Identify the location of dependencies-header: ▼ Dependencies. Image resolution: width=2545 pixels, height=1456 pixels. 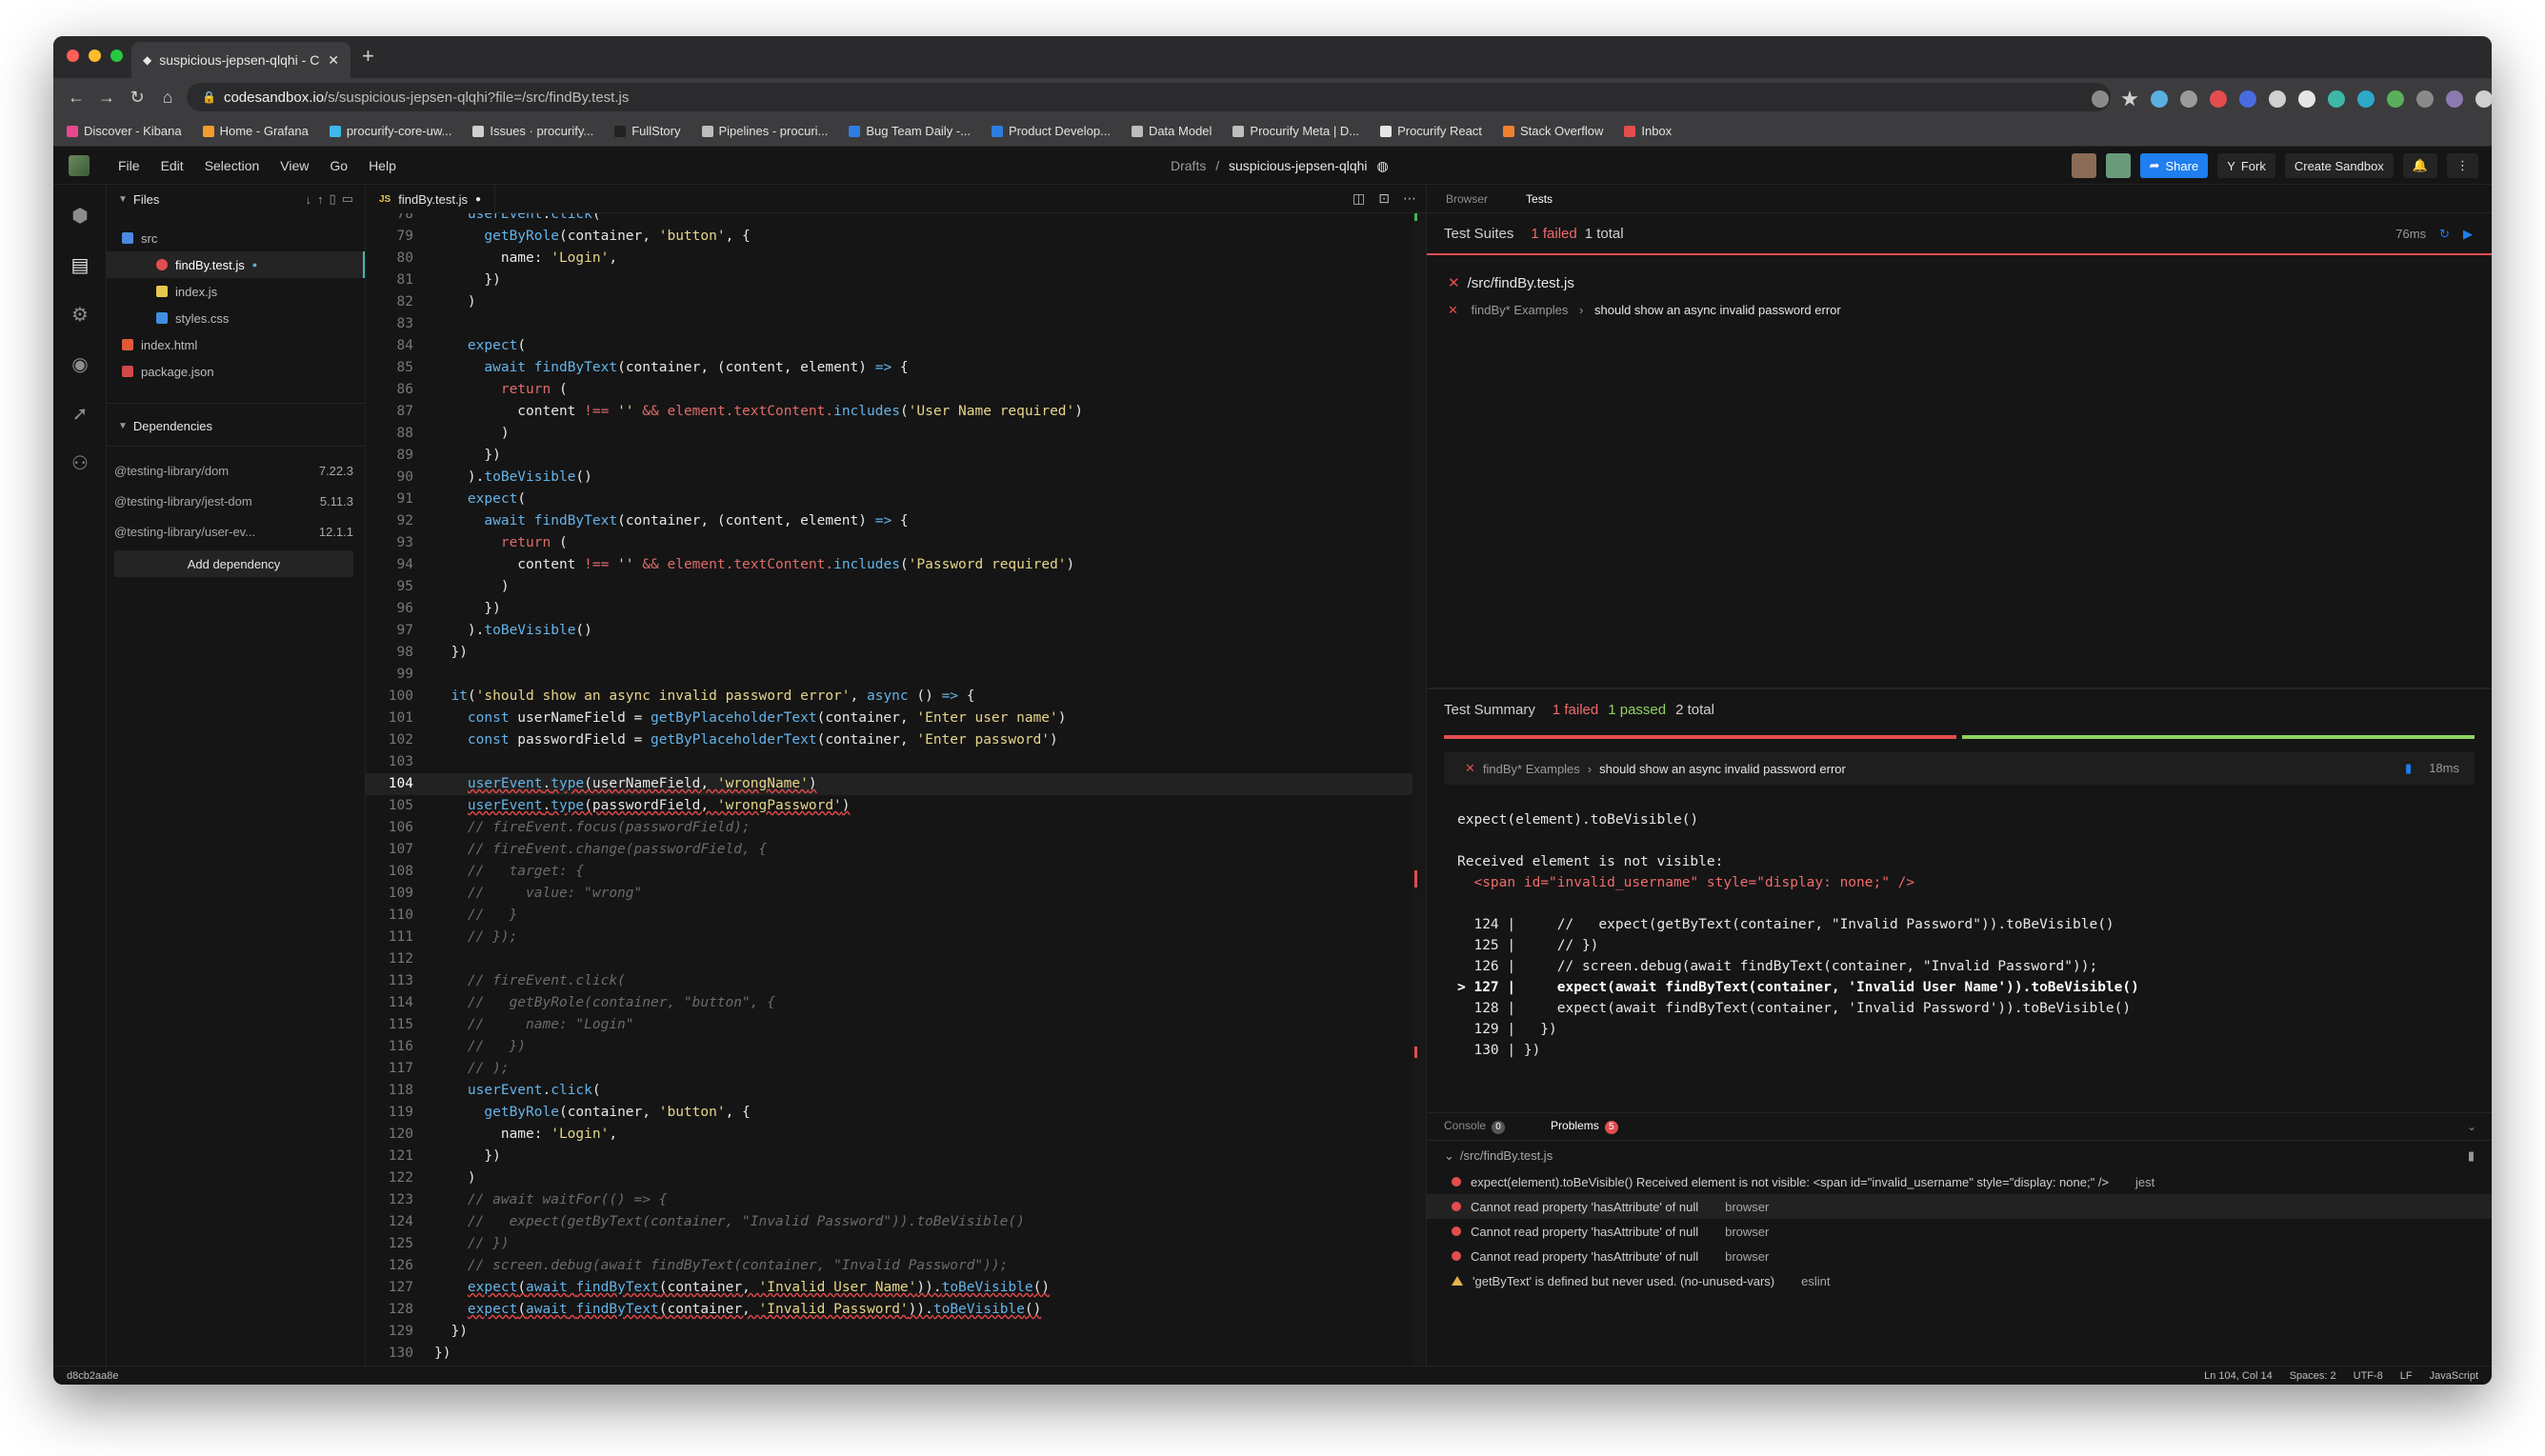
(236, 426).